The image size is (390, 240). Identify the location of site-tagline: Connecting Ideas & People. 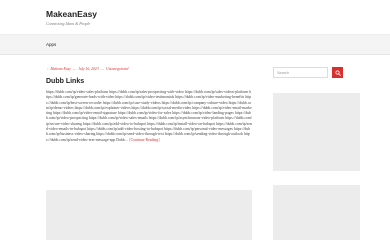
(68, 23).